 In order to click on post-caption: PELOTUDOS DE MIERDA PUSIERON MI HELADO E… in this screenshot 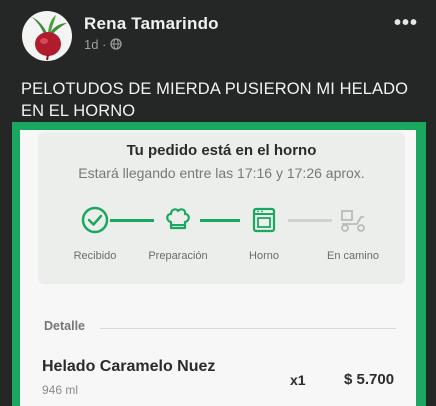, I will do `click(215, 100)`.